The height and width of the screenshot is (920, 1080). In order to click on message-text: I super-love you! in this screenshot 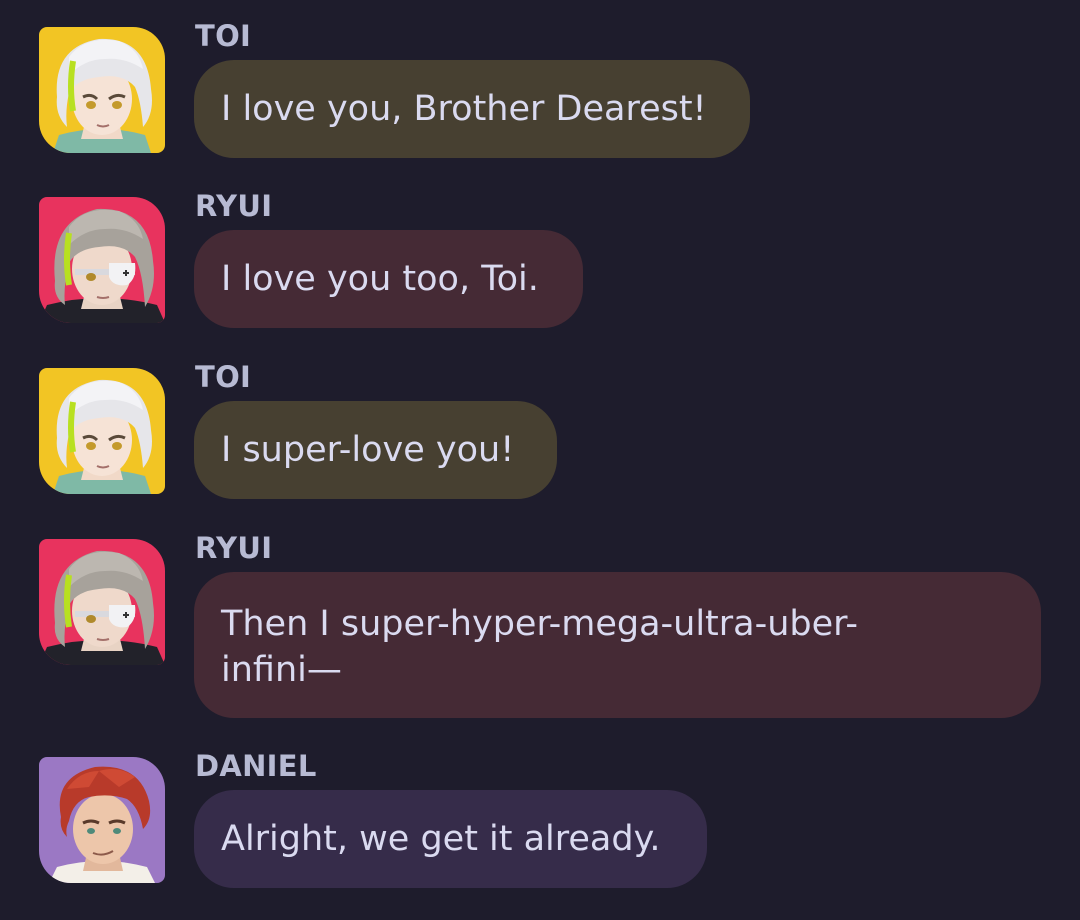, I will do `click(368, 450)`.